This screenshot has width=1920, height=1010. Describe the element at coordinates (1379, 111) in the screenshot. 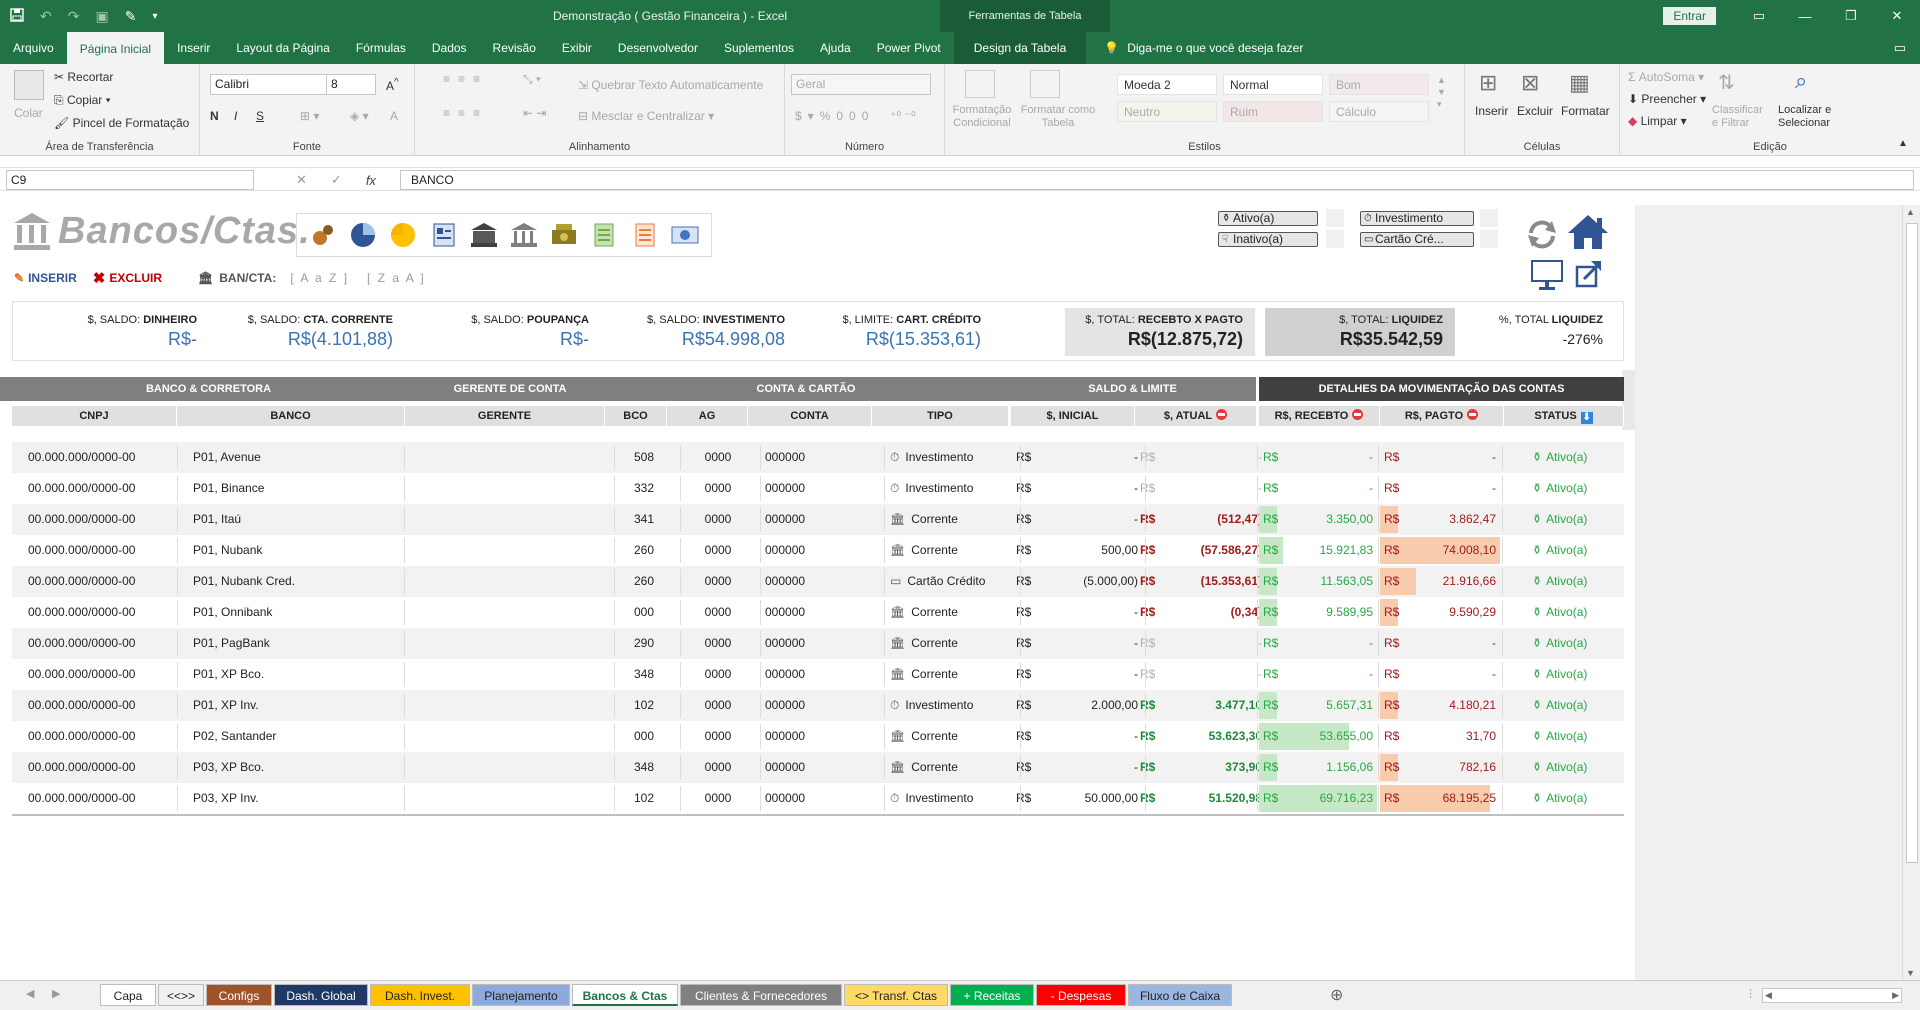

I see `style-calculo: Cálculo` at that location.